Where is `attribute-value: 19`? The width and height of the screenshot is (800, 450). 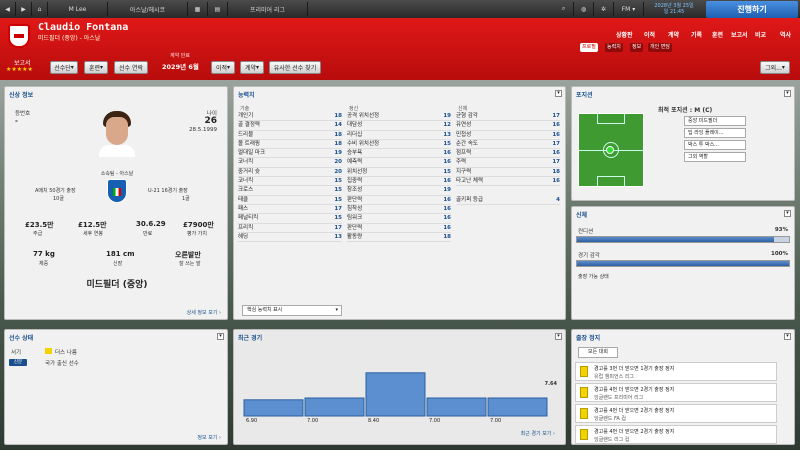 attribute-value: 19 is located at coordinates (447, 190).